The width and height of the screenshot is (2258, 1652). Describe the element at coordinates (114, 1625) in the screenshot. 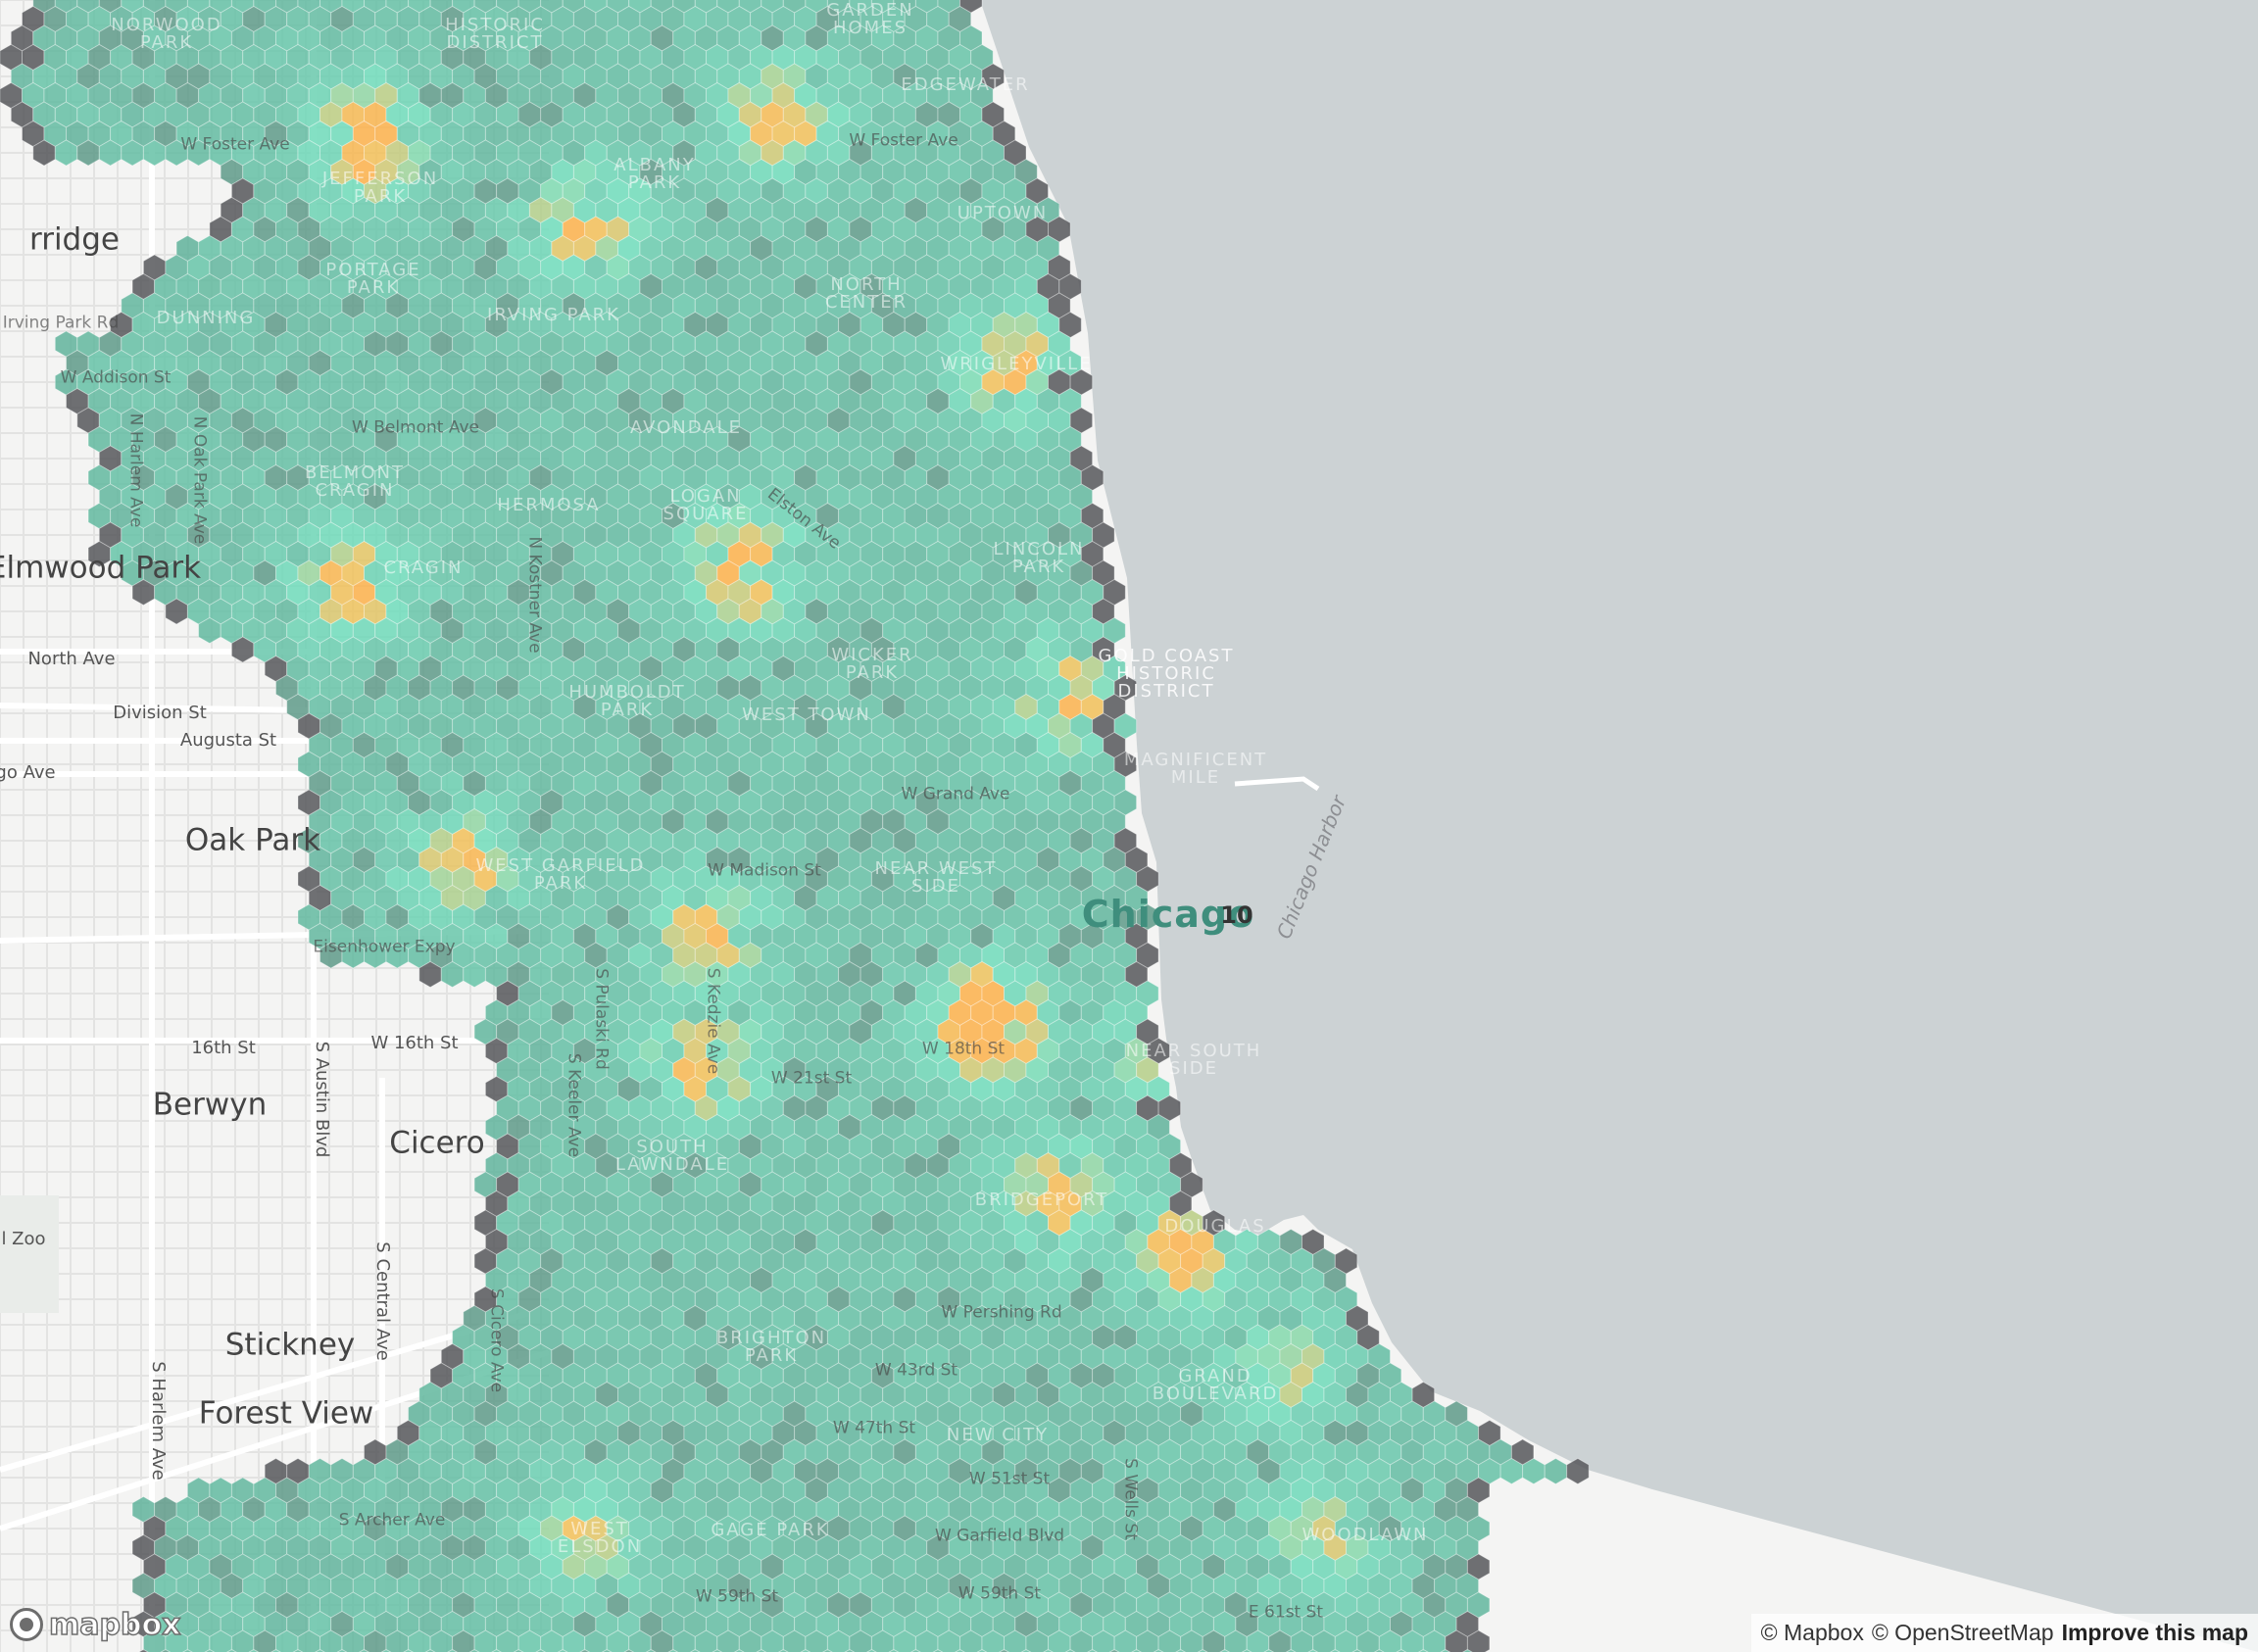

I see `mapbox-logo-text: mapbox` at that location.